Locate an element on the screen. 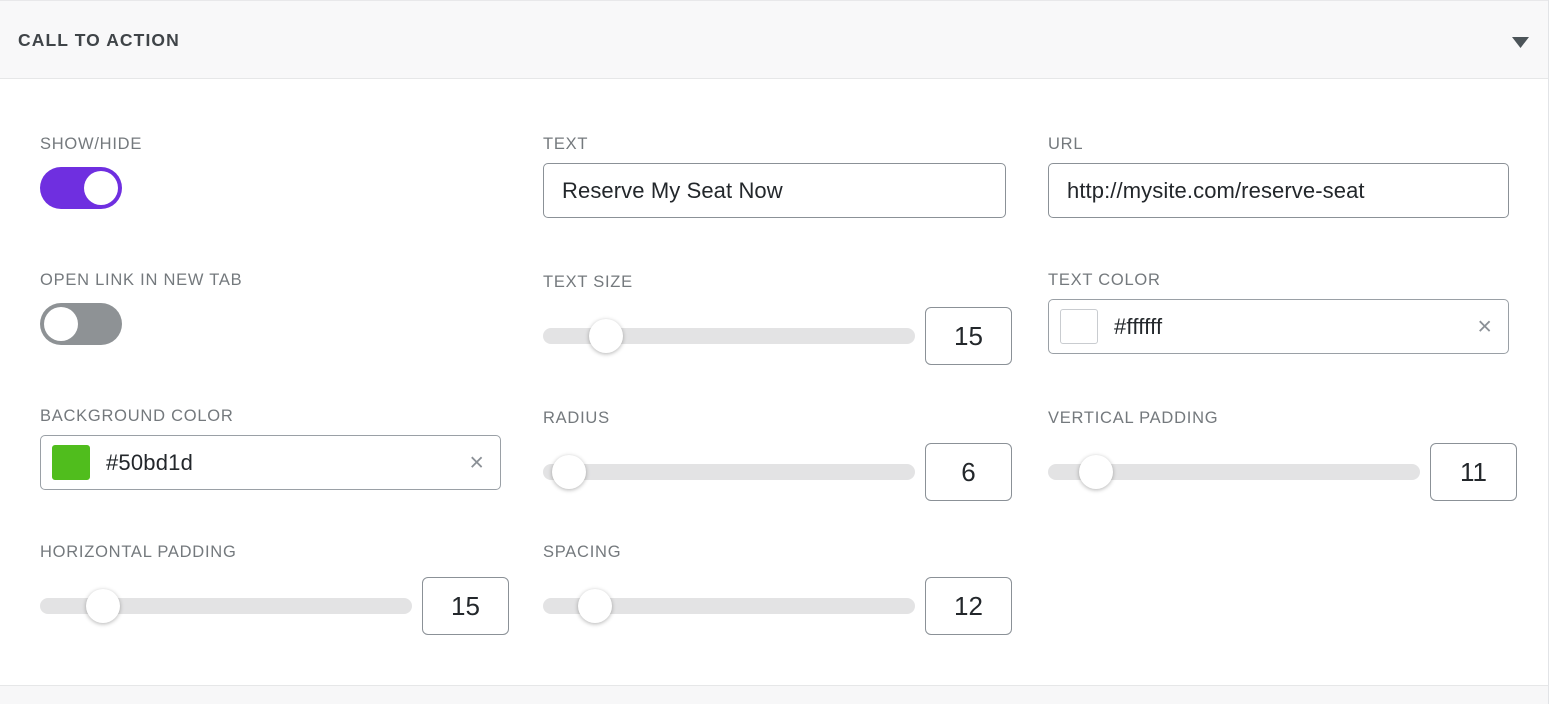  field-text: TEXT Reserve My Seat Now is located at coordinates (774, 176).